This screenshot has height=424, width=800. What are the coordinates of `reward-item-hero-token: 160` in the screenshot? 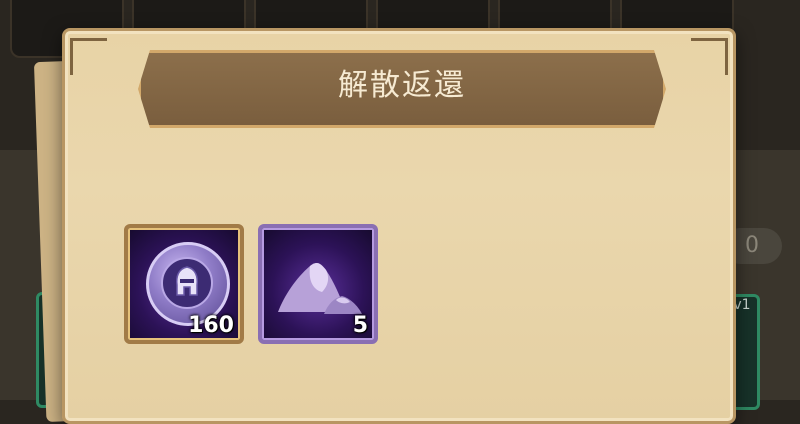 It's located at (184, 284).